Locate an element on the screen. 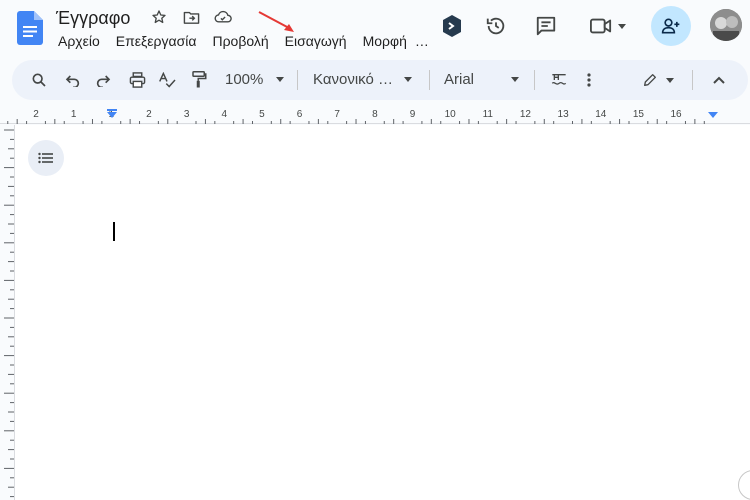  redo-icon is located at coordinates (103, 80).